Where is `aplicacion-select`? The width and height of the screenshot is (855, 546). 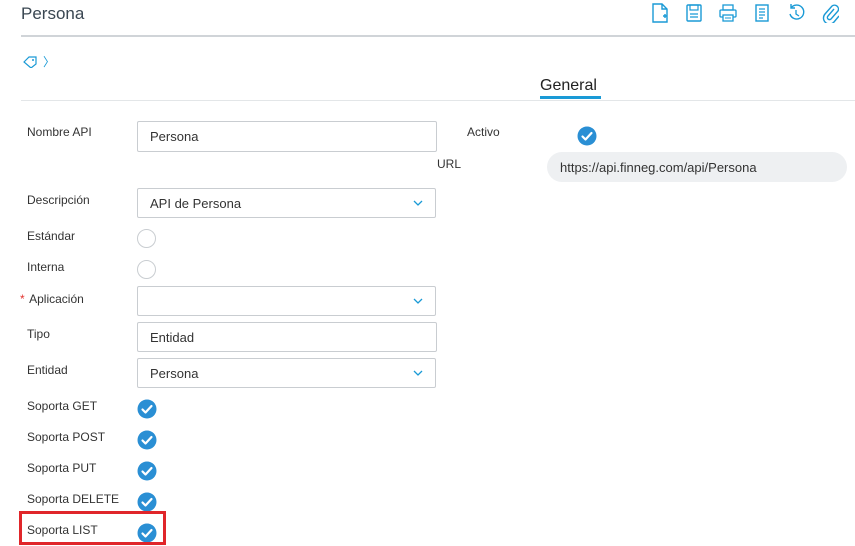 aplicacion-select is located at coordinates (286, 301).